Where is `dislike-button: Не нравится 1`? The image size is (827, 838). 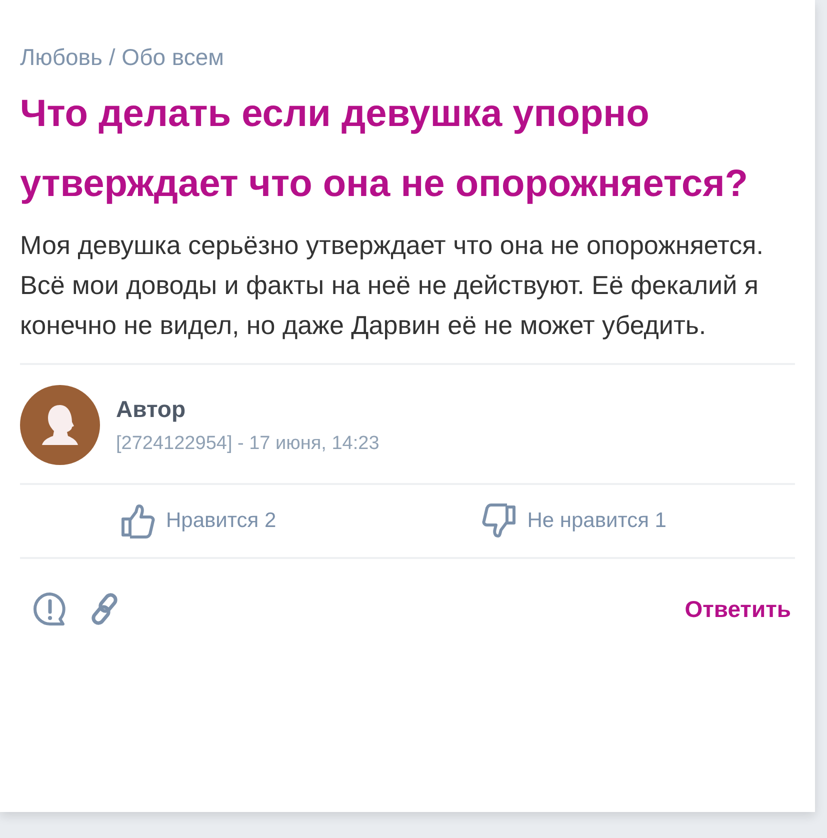 dislike-button: Не нравится 1 is located at coordinates (573, 521).